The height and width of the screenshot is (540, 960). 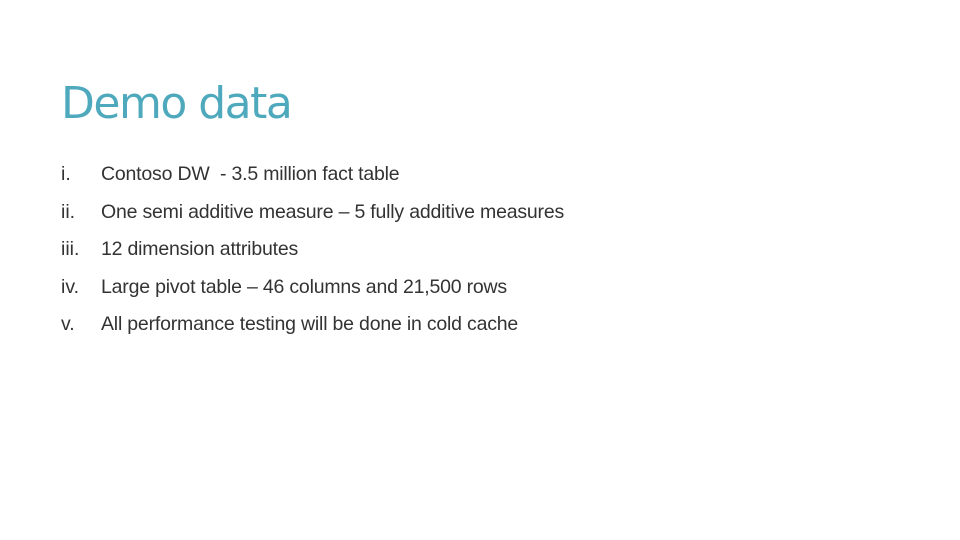 What do you see at coordinates (70, 249) in the screenshot?
I see `list-marker: iii.` at bounding box center [70, 249].